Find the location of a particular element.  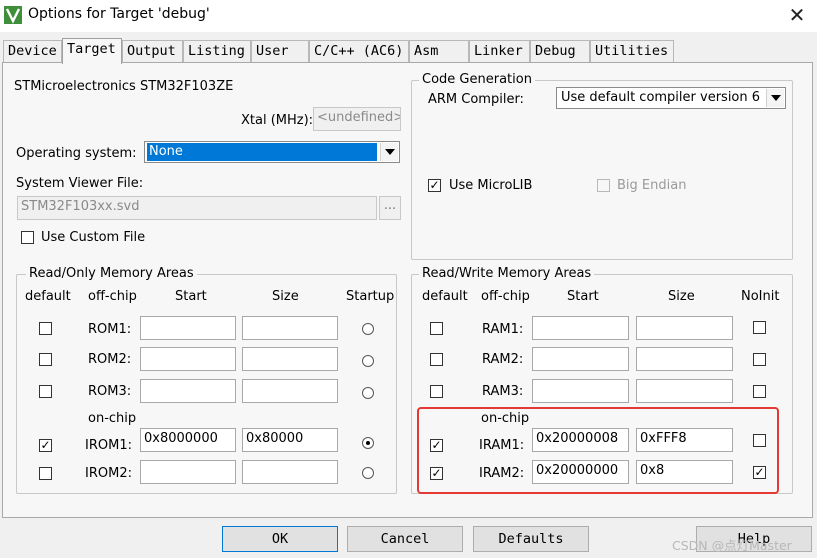

irom2-default-checkbox is located at coordinates (45, 473).